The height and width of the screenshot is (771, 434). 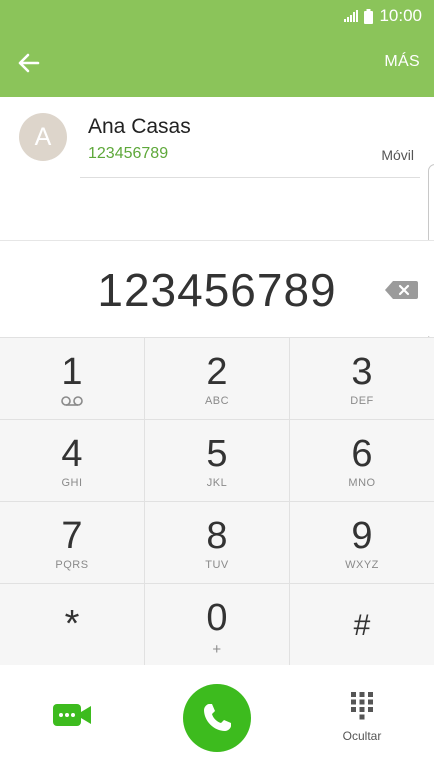 What do you see at coordinates (362, 372) in the screenshot?
I see `key-digit: 3` at bounding box center [362, 372].